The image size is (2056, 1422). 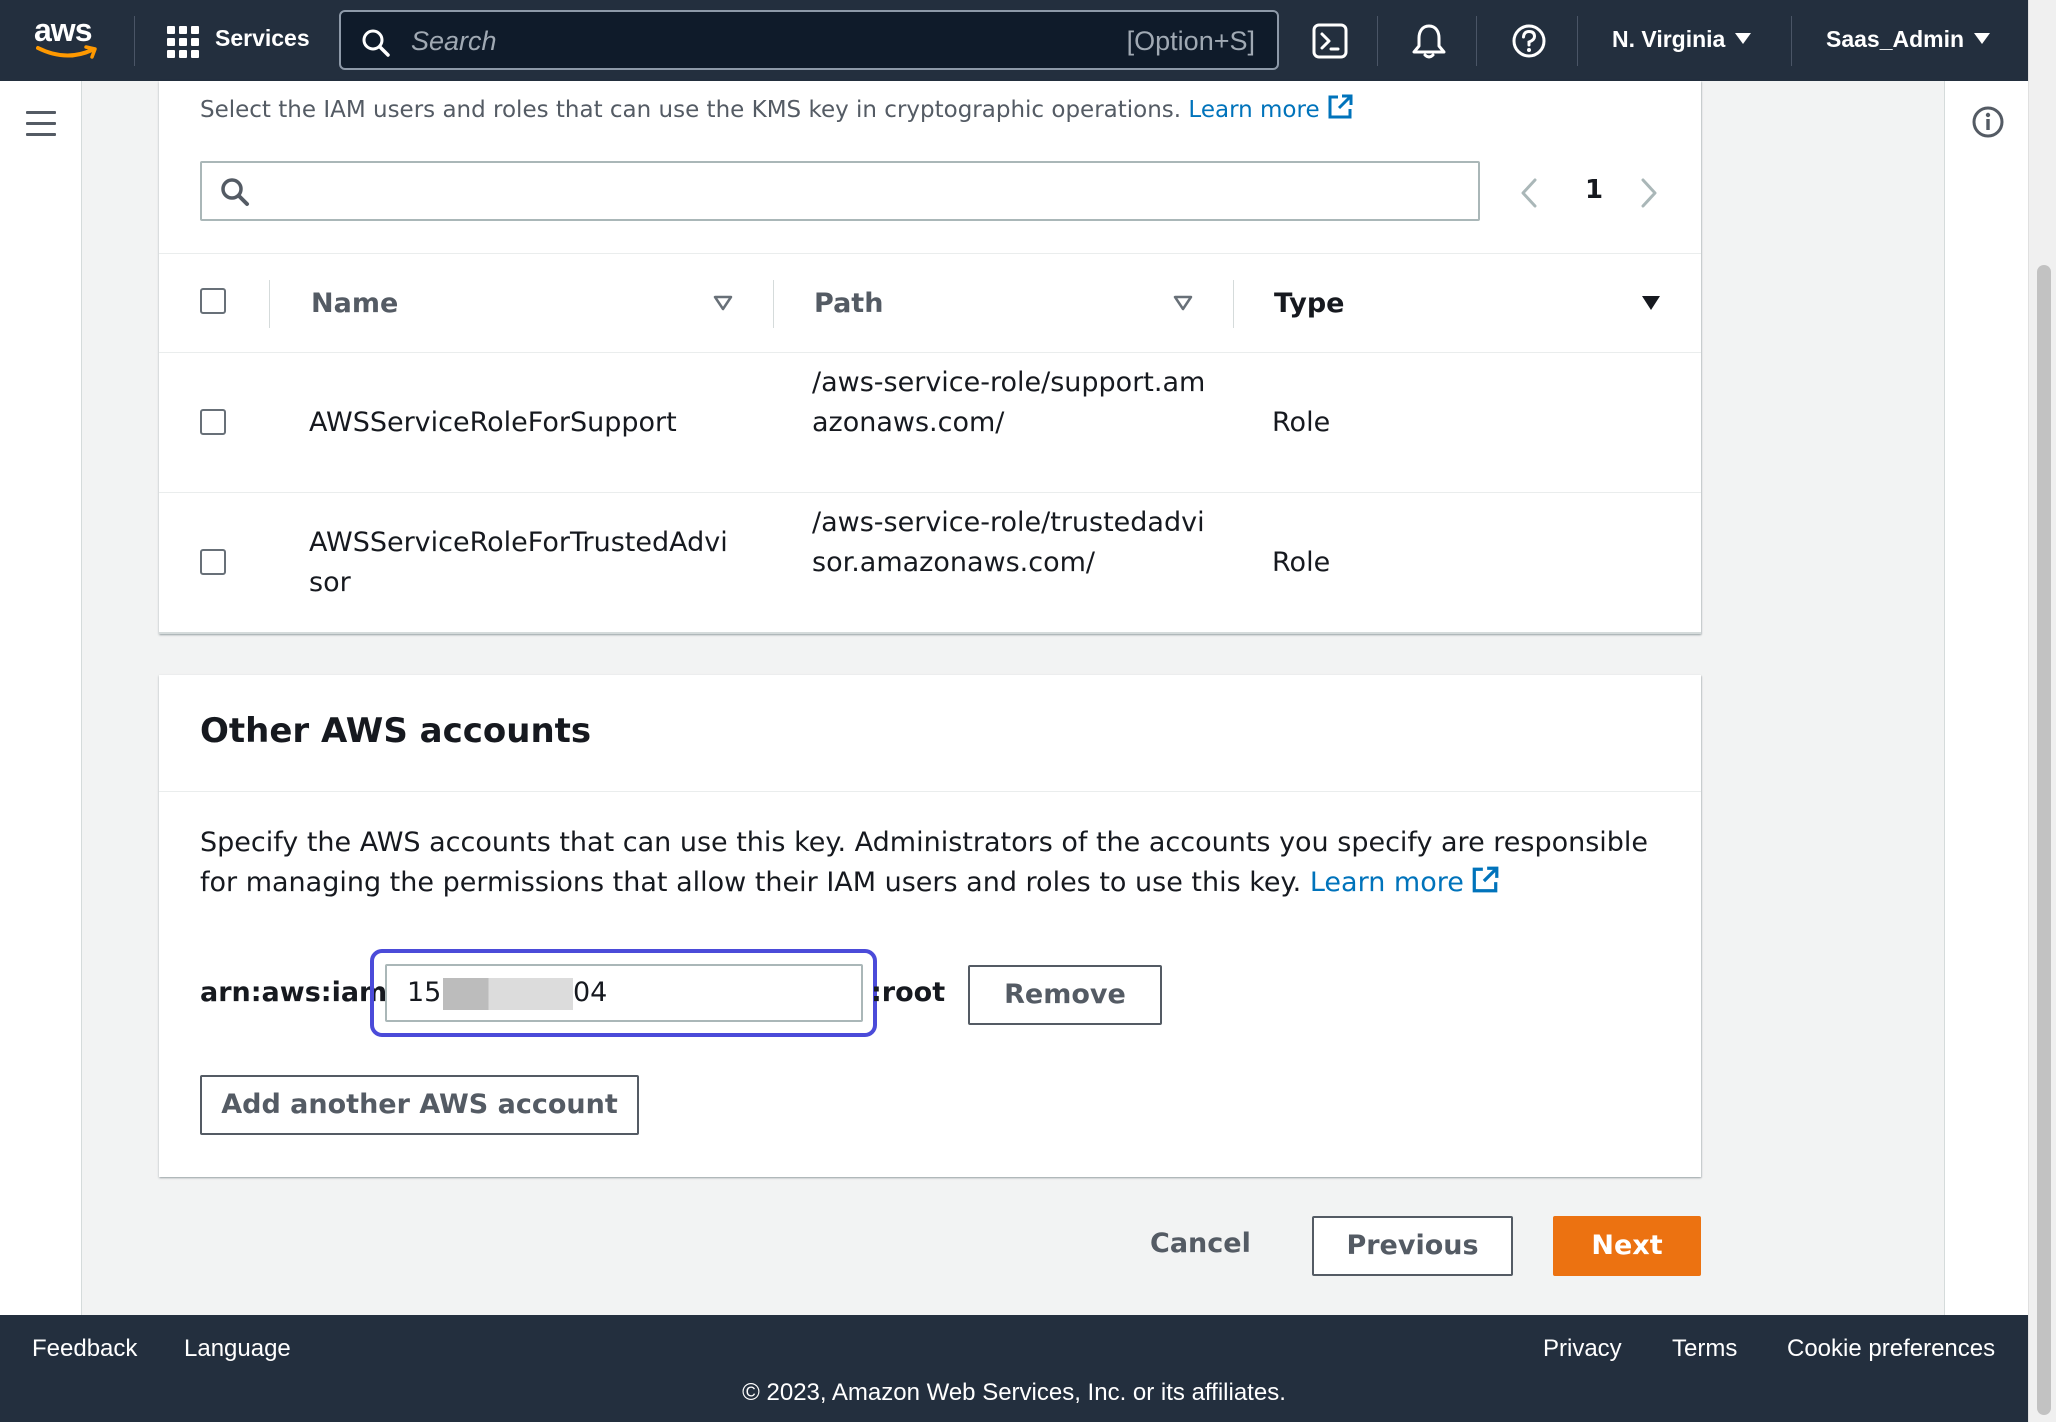 I want to click on info-icon, so click(x=1988, y=122).